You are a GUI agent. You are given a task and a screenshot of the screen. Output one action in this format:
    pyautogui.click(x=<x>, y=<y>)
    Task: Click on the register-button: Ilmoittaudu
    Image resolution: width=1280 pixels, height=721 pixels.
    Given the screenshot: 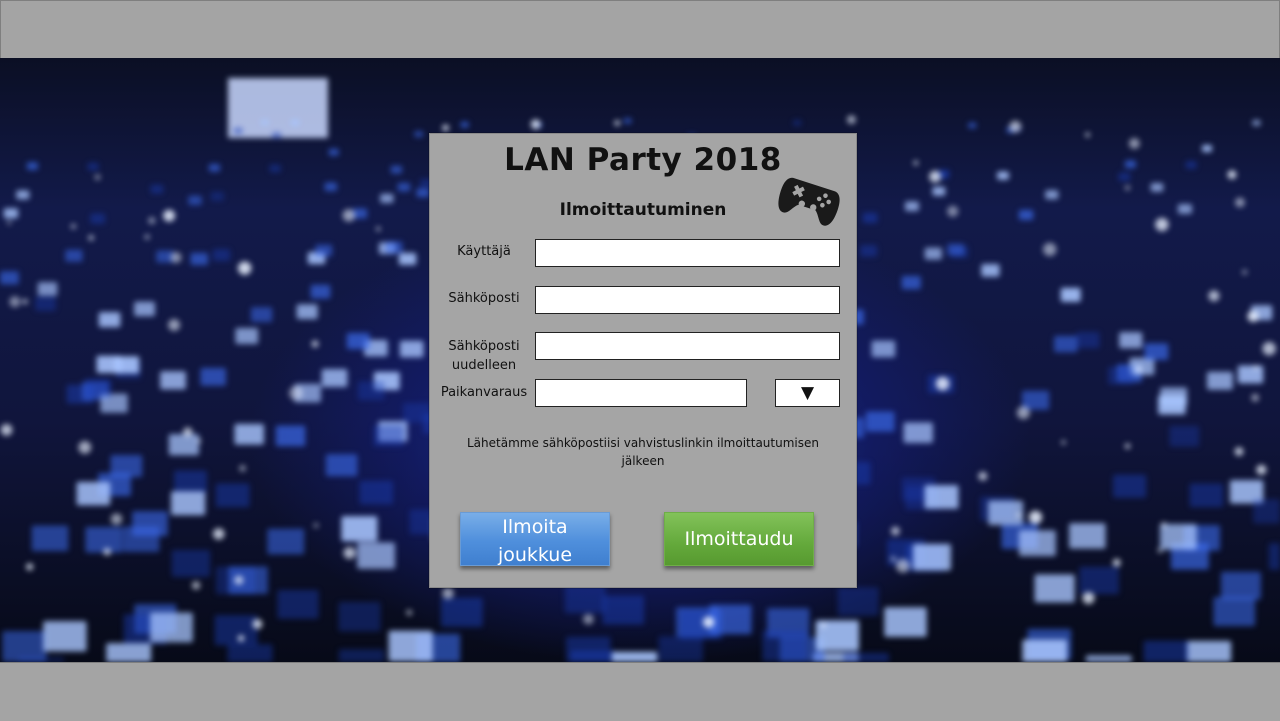 What is the action you would take?
    pyautogui.click(x=739, y=539)
    